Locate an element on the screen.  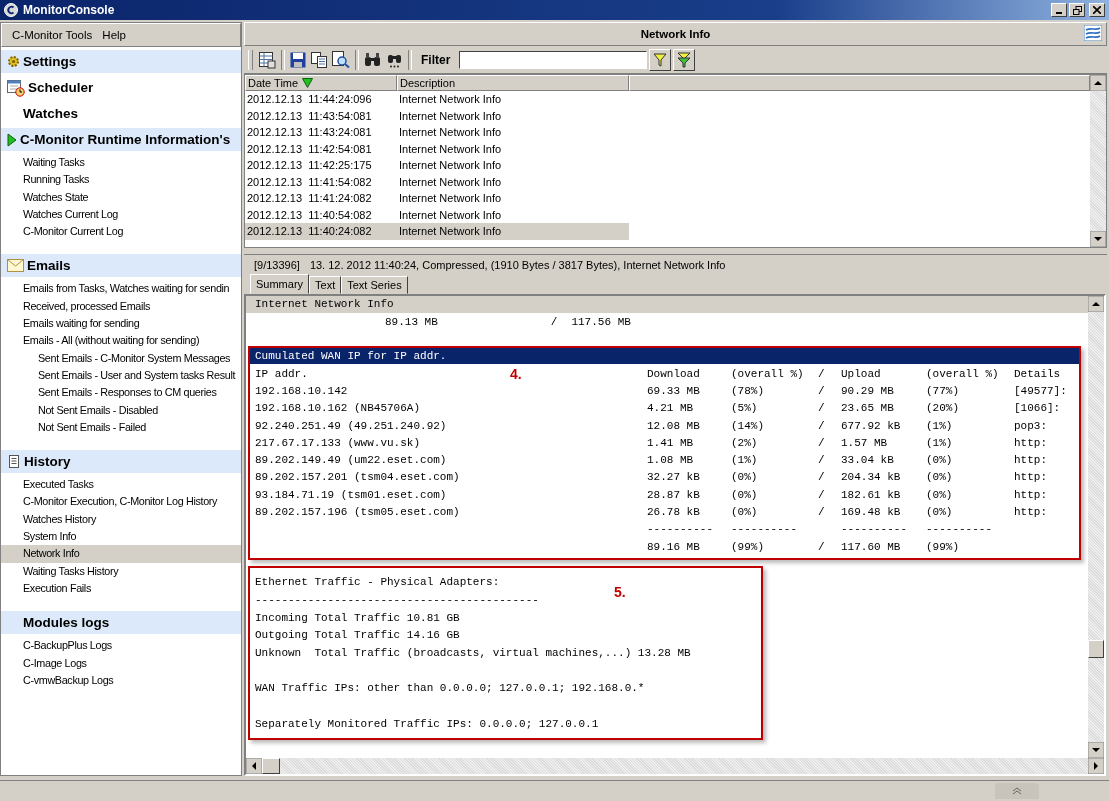
table-cell-text: 2012.12.13 11:40:54:082 is located at coordinates (309, 214).